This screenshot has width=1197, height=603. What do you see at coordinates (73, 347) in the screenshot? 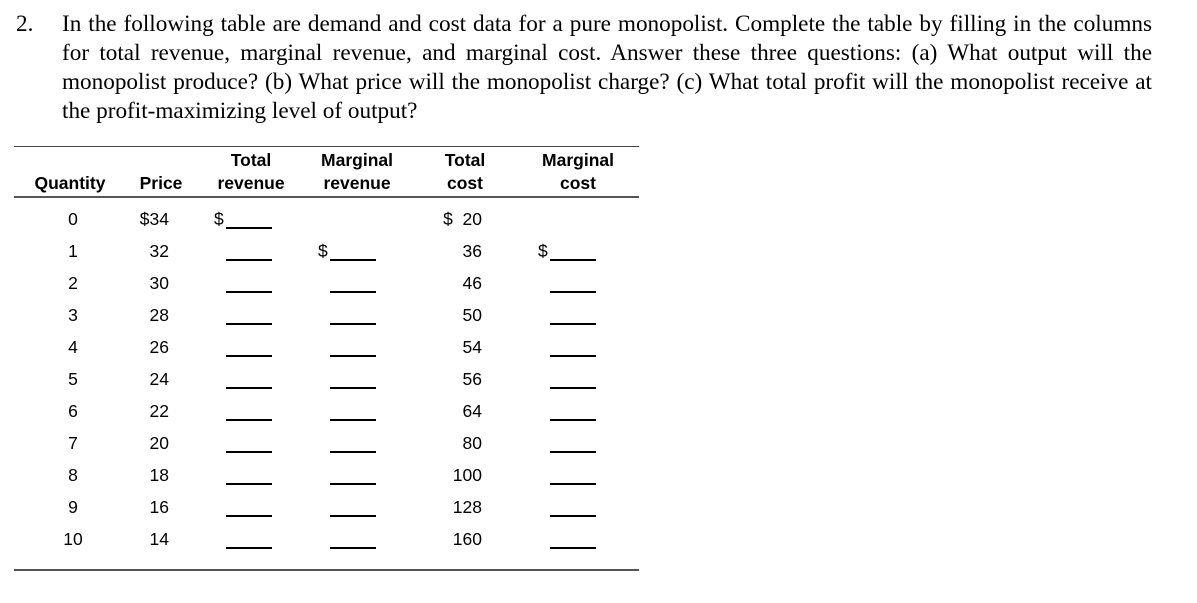
I see `quantity-cell: 4` at bounding box center [73, 347].